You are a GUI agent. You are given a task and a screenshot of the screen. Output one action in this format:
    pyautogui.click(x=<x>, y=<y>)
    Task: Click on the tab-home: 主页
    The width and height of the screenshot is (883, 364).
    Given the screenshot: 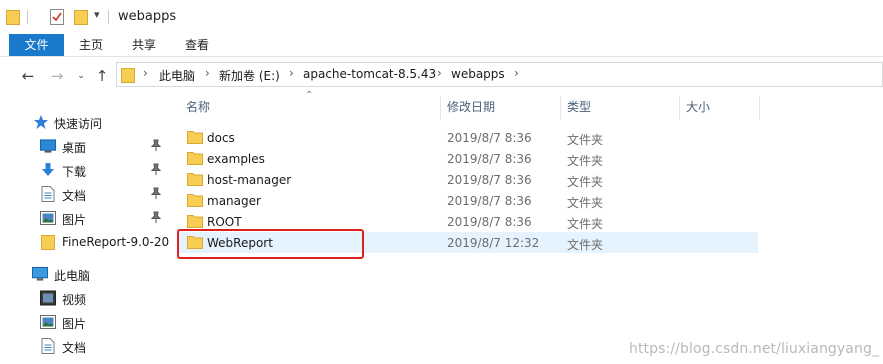 What is the action you would take?
    pyautogui.click(x=91, y=45)
    